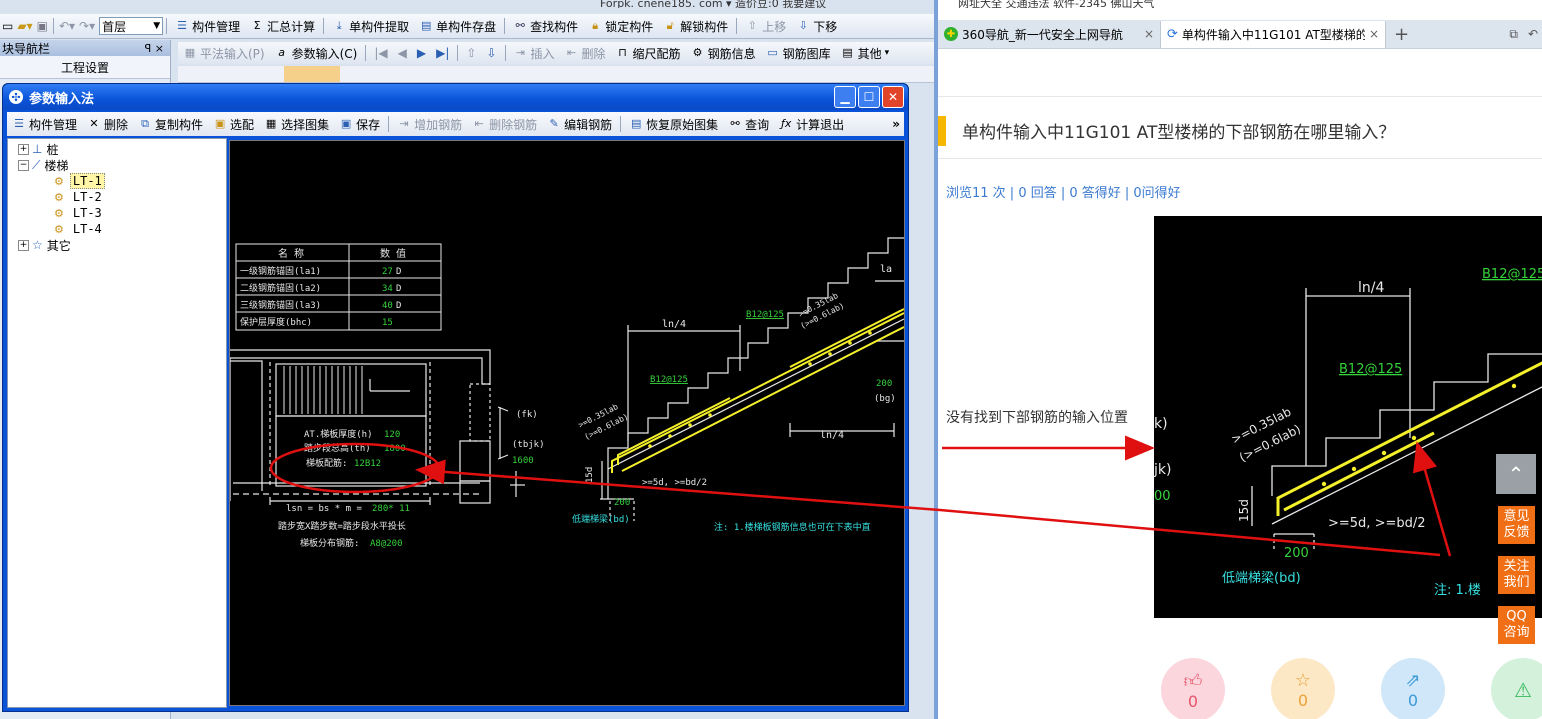  Describe the element at coordinates (24, 26) in the screenshot. I see `open-folder-icon: ▰▾` at that location.